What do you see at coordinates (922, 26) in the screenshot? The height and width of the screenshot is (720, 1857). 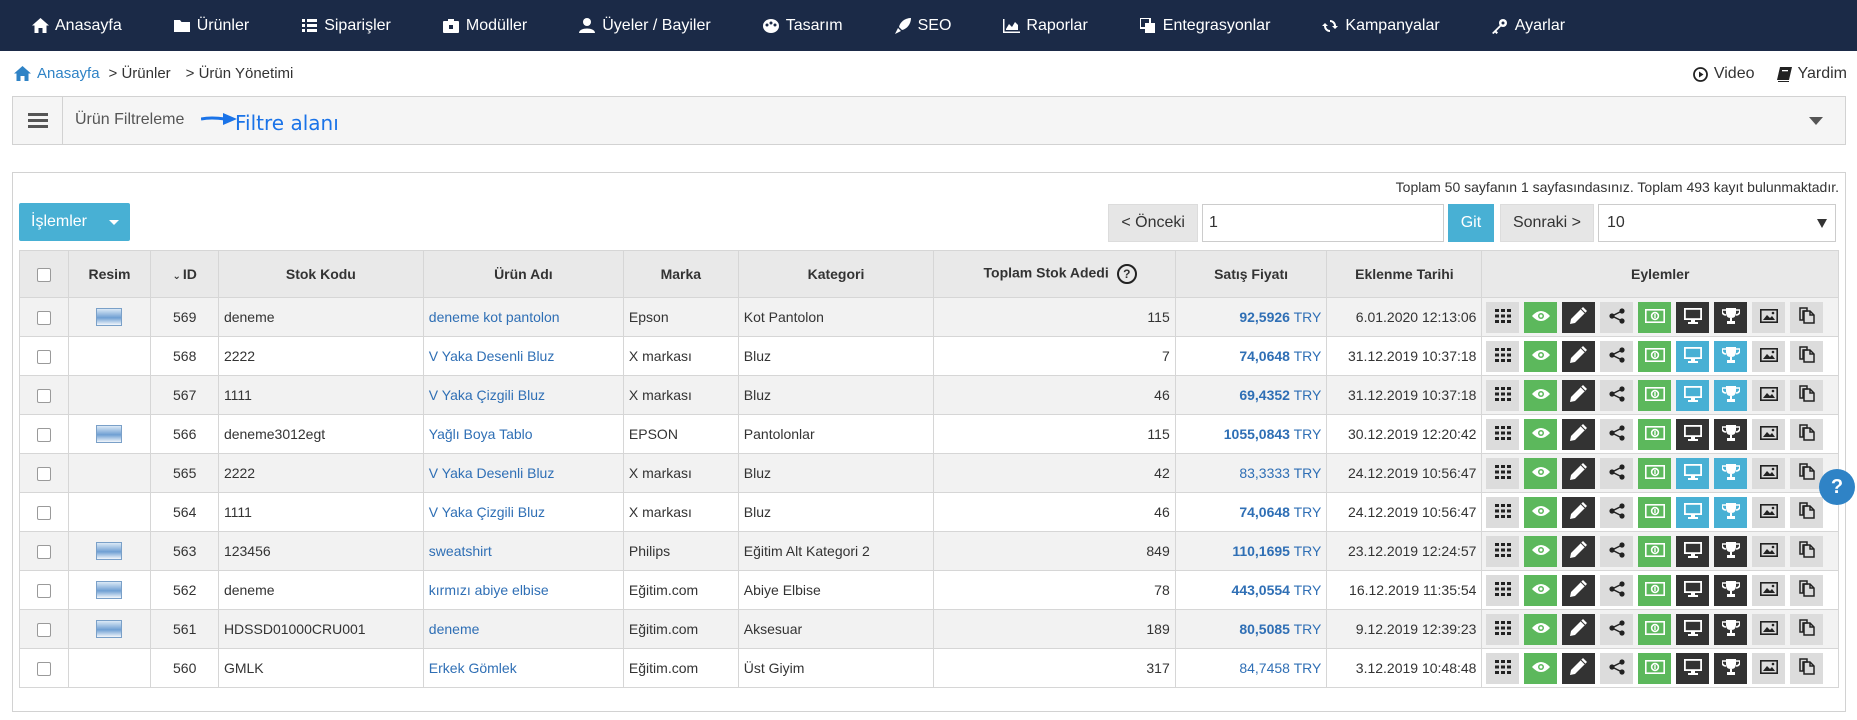 I see `nav-item-seo: SEO` at bounding box center [922, 26].